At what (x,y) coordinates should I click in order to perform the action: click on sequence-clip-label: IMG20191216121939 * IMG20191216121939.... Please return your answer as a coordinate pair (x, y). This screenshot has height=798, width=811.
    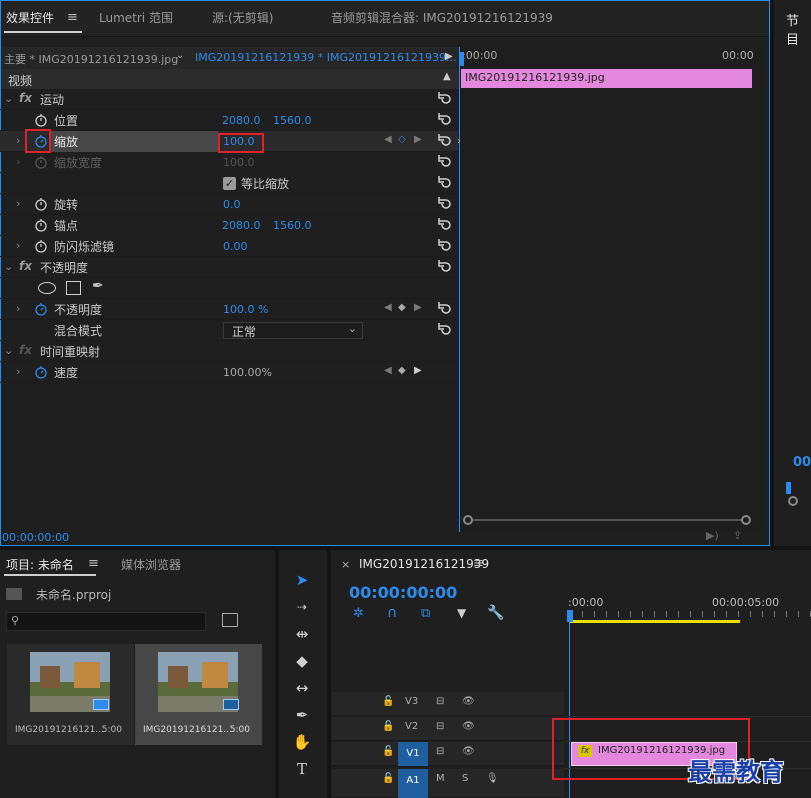
    Looking at the image, I should click on (325, 57).